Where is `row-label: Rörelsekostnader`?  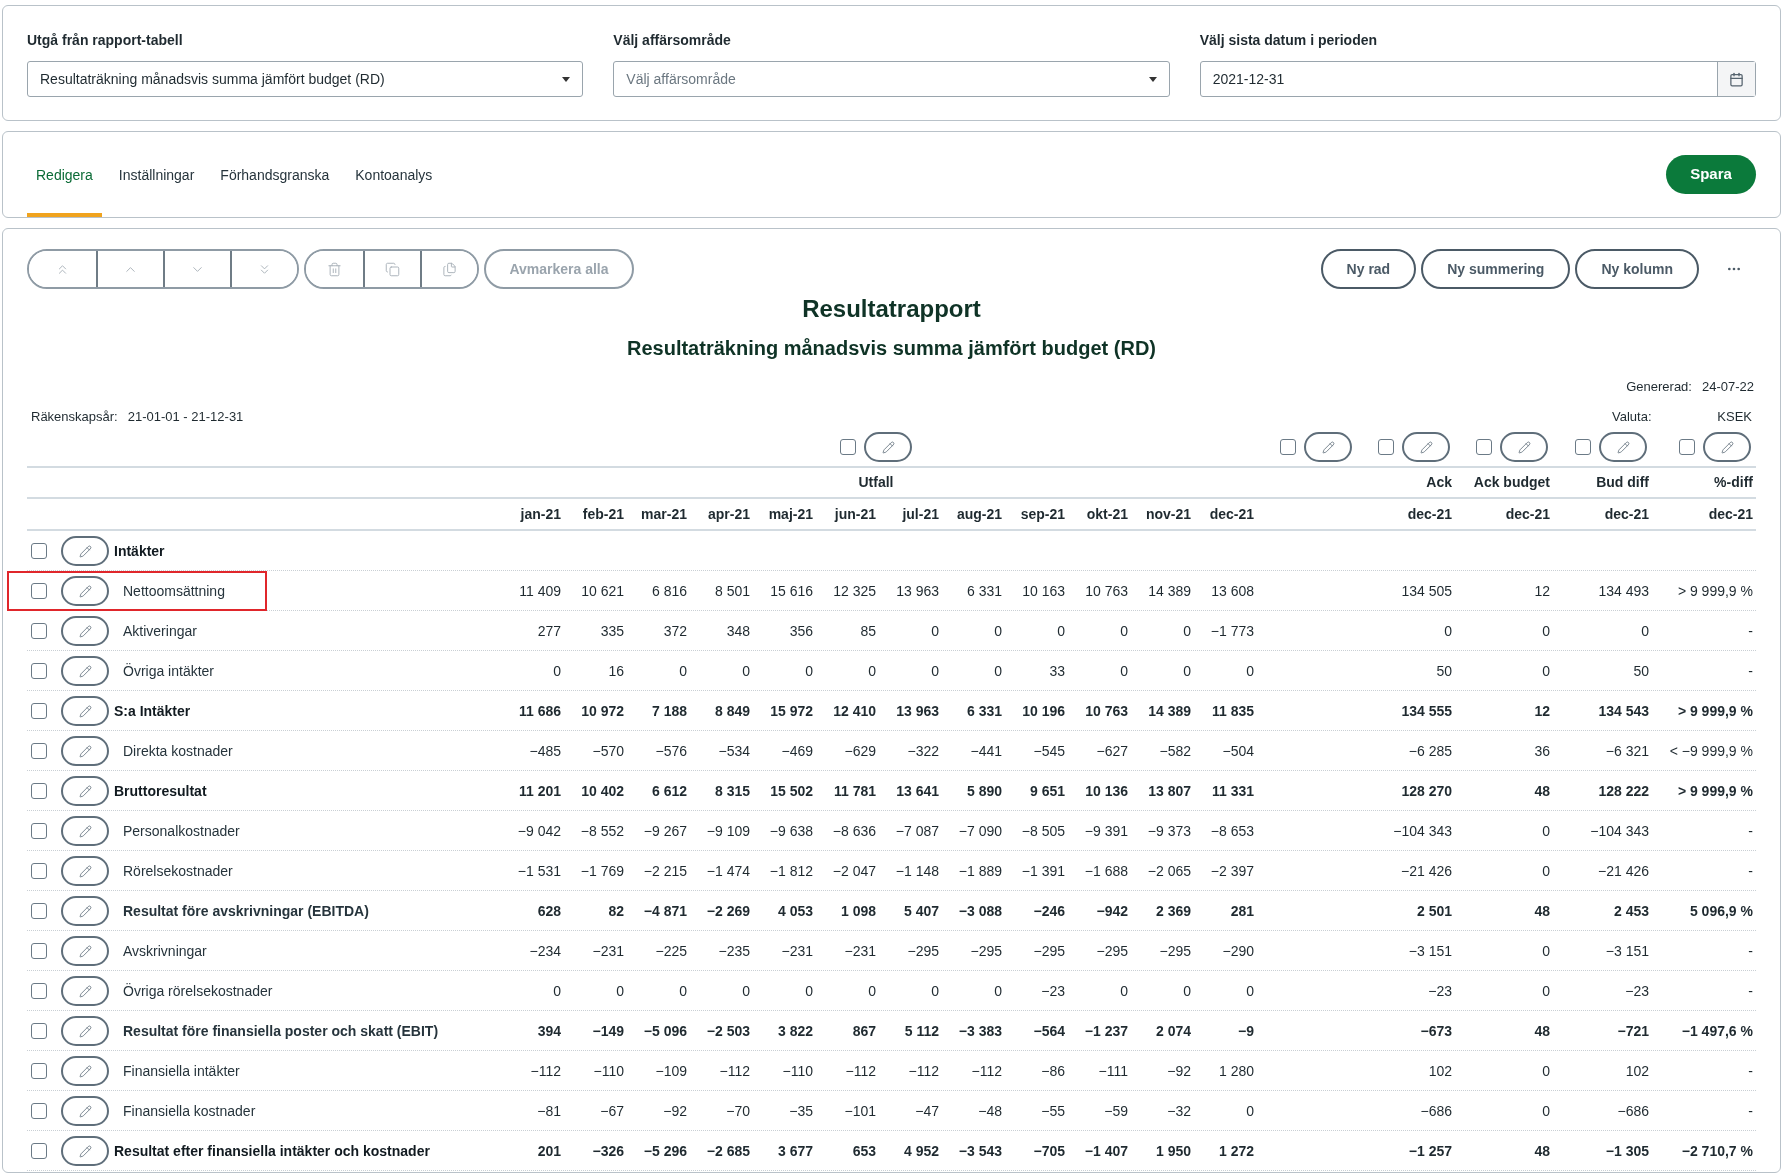 row-label: Rörelsekostnader is located at coordinates (177, 871).